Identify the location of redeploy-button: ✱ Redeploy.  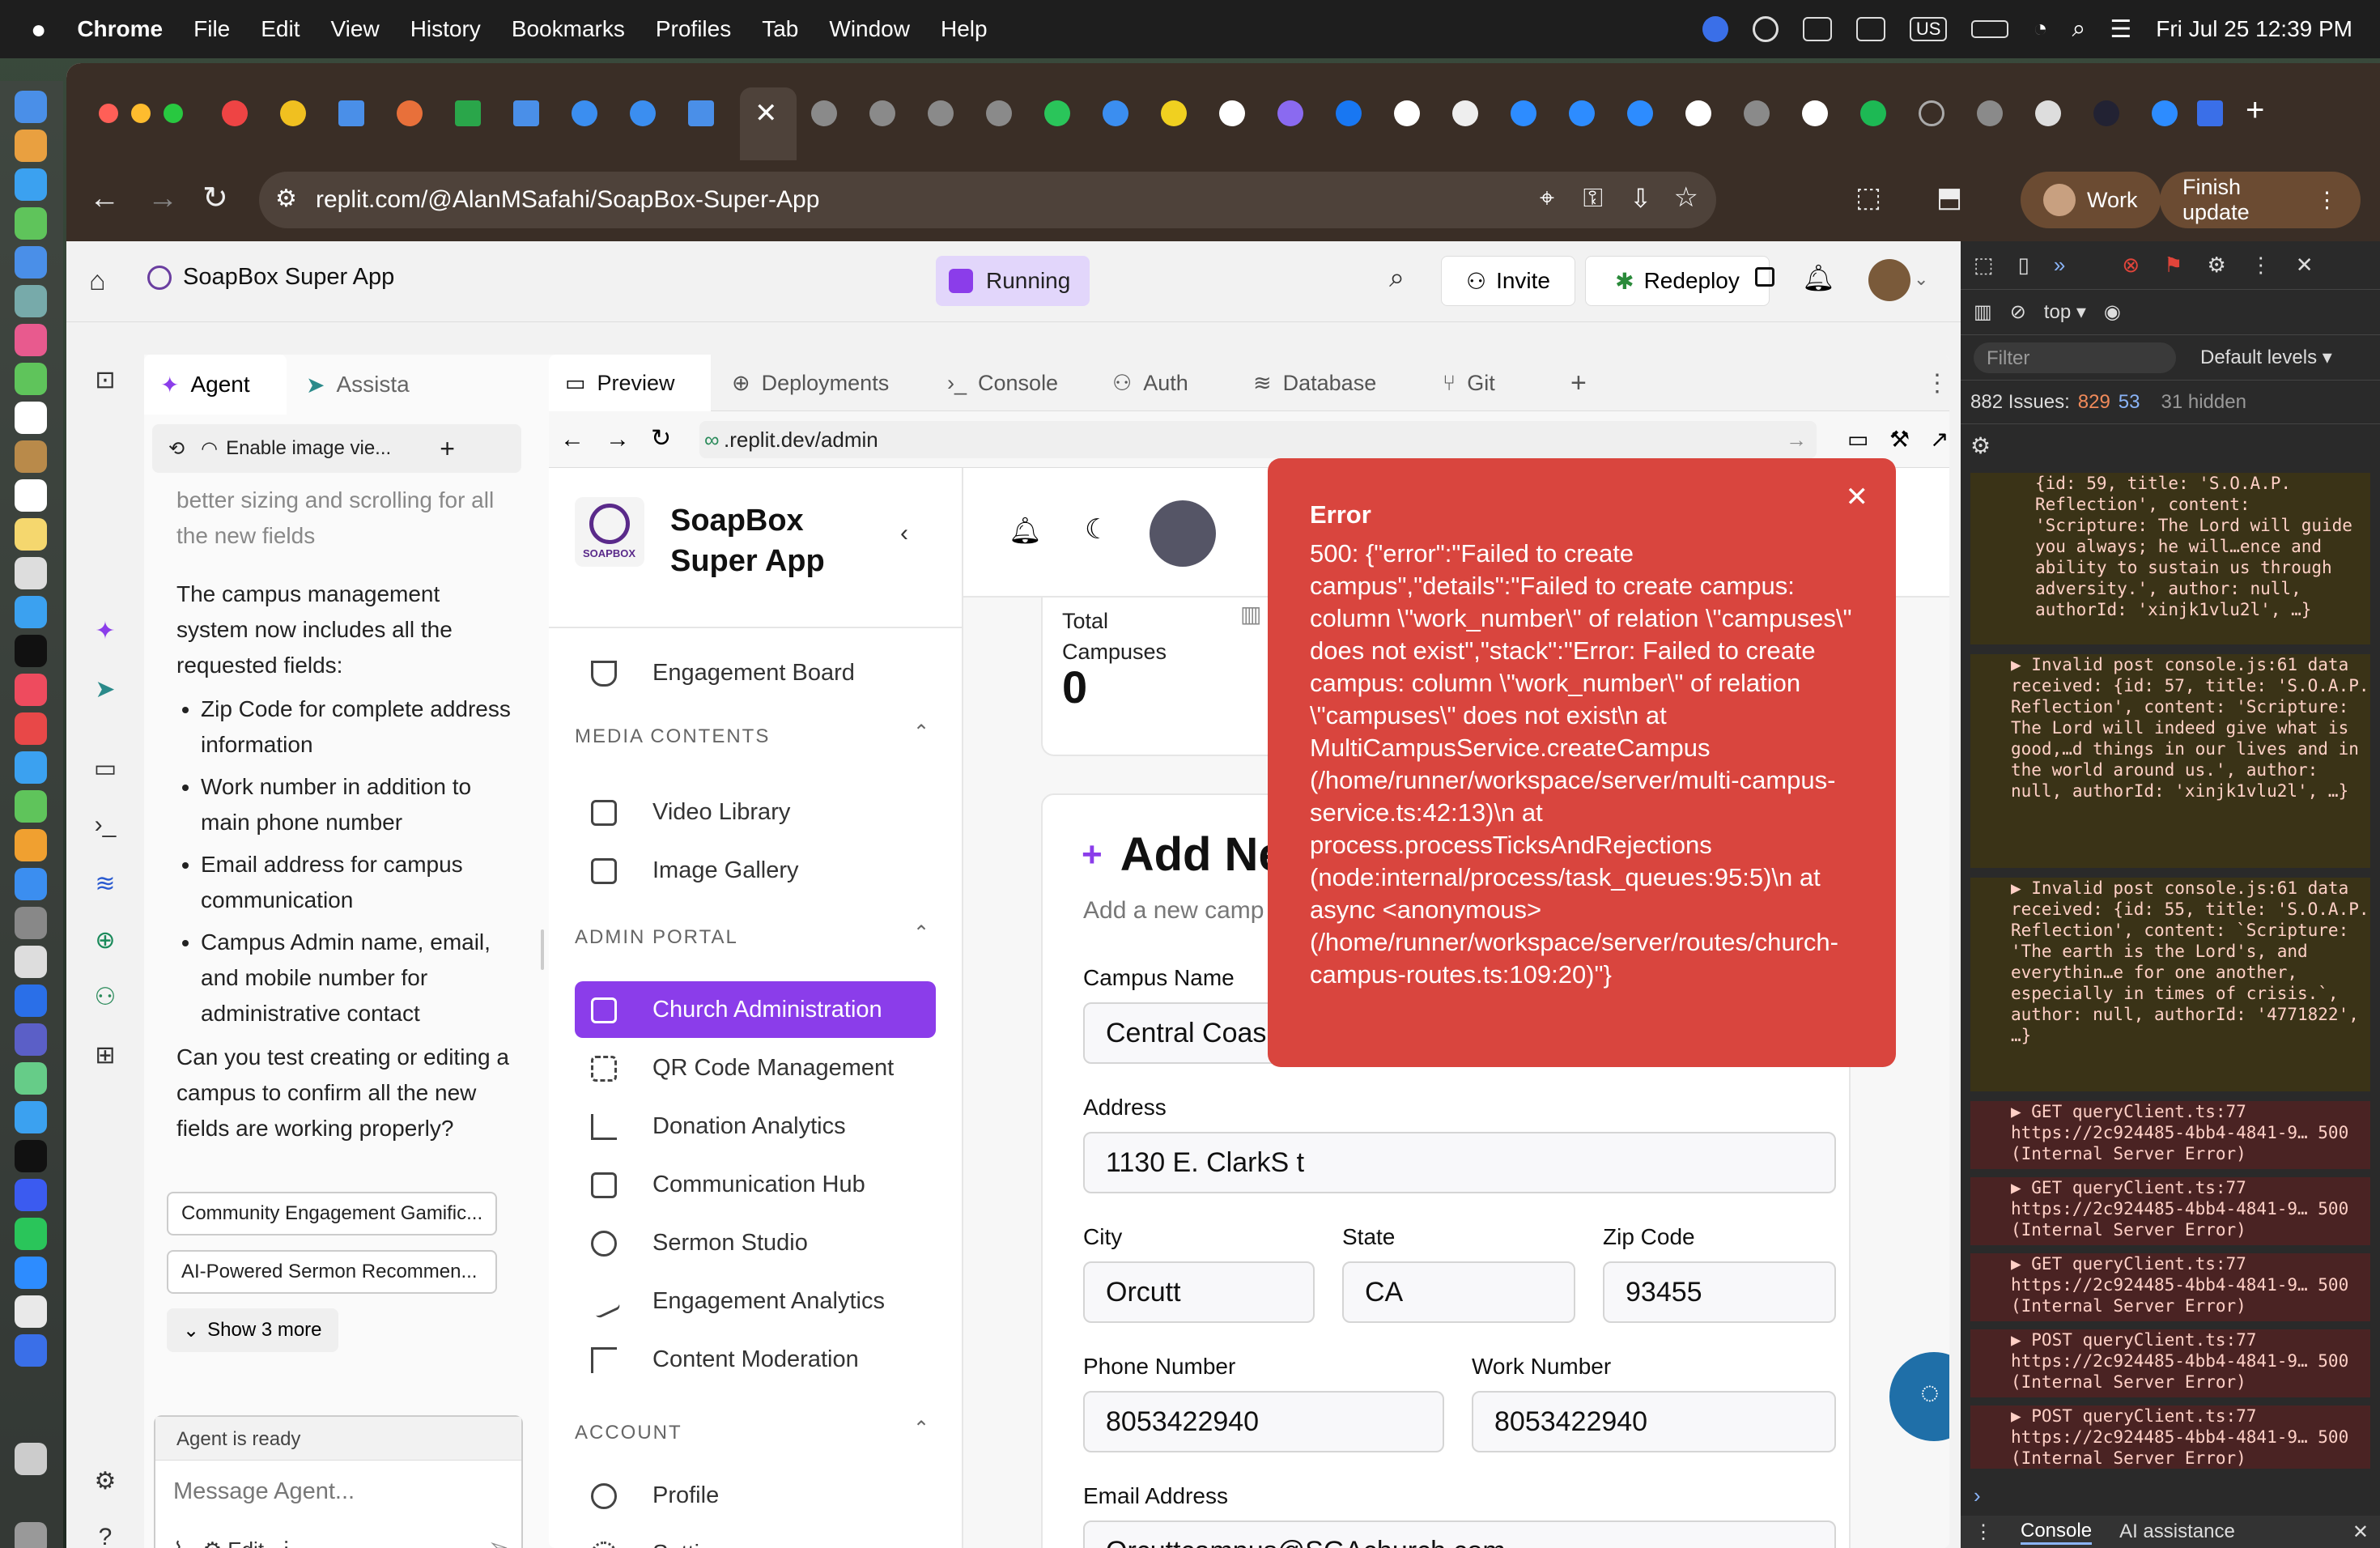
(1678, 281).